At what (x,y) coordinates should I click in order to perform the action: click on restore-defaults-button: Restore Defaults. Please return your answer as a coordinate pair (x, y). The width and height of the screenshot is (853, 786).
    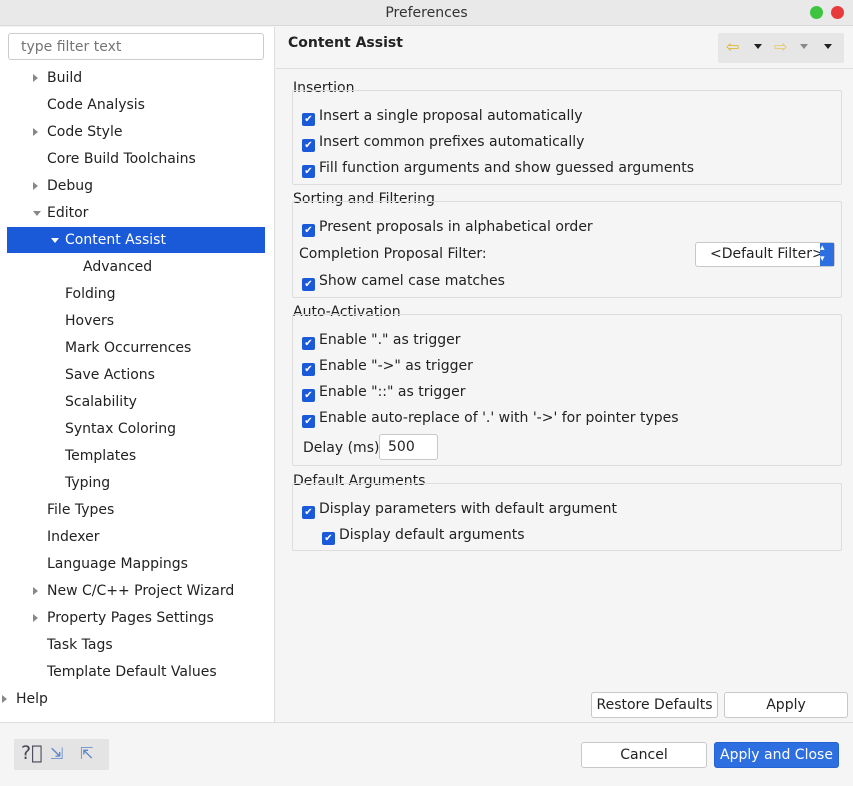
    Looking at the image, I should click on (654, 705).